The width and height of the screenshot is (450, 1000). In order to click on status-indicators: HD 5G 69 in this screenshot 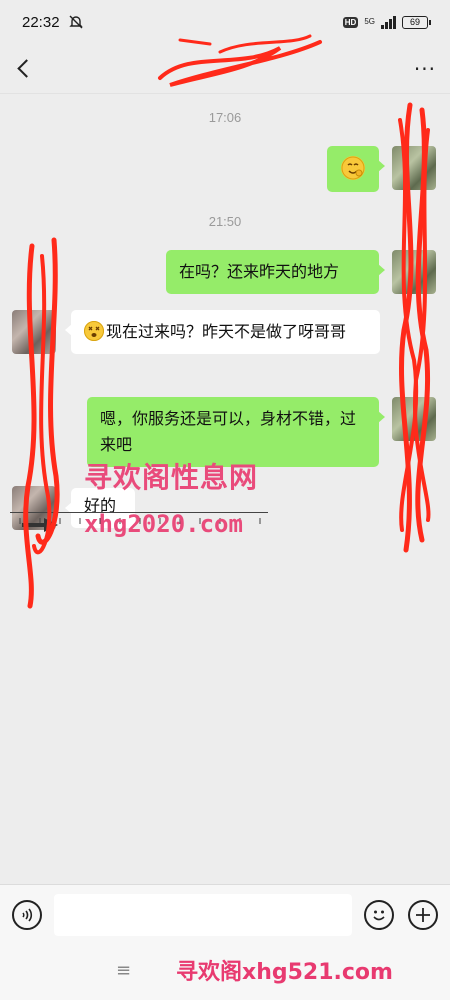, I will do `click(386, 22)`.